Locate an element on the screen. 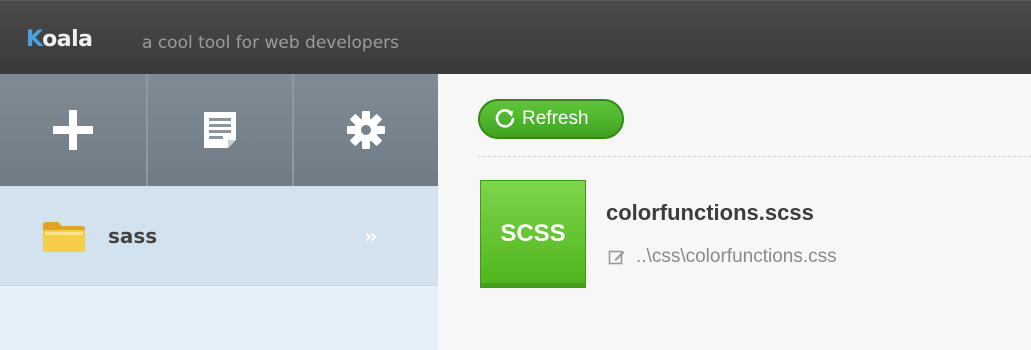 Image resolution: width=1031 pixels, height=350 pixels. file-type-badge: SCSS is located at coordinates (533, 234).